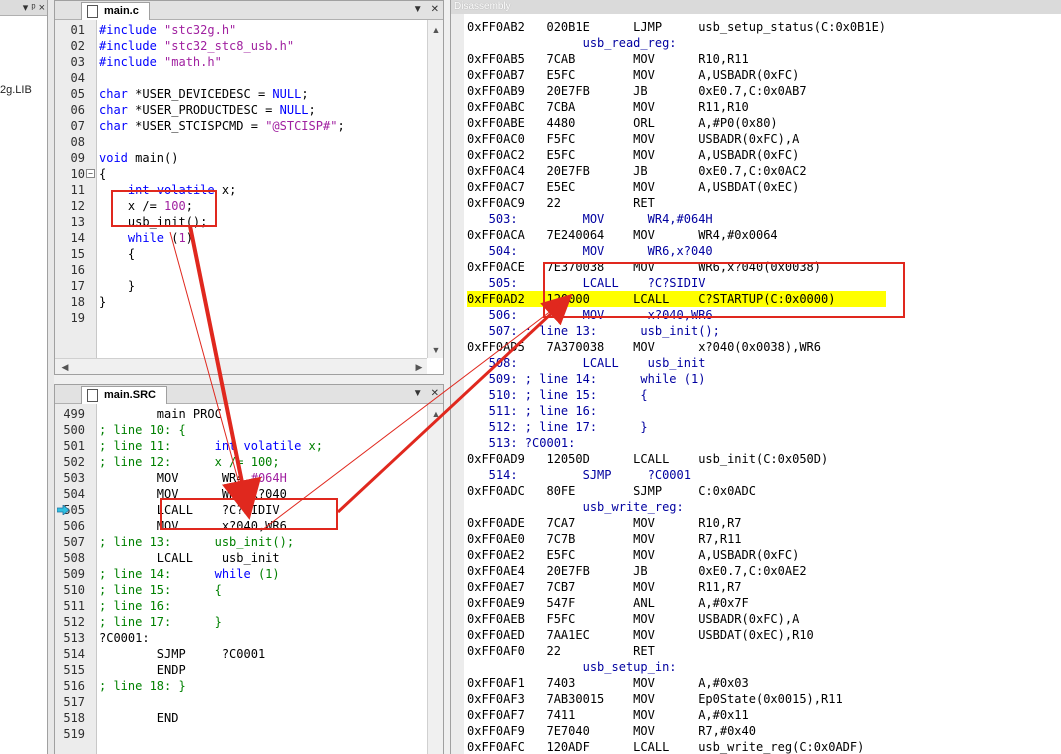 This screenshot has width=1061, height=754. What do you see at coordinates (419, 367) in the screenshot?
I see `scroll-right-icon: ▶` at bounding box center [419, 367].